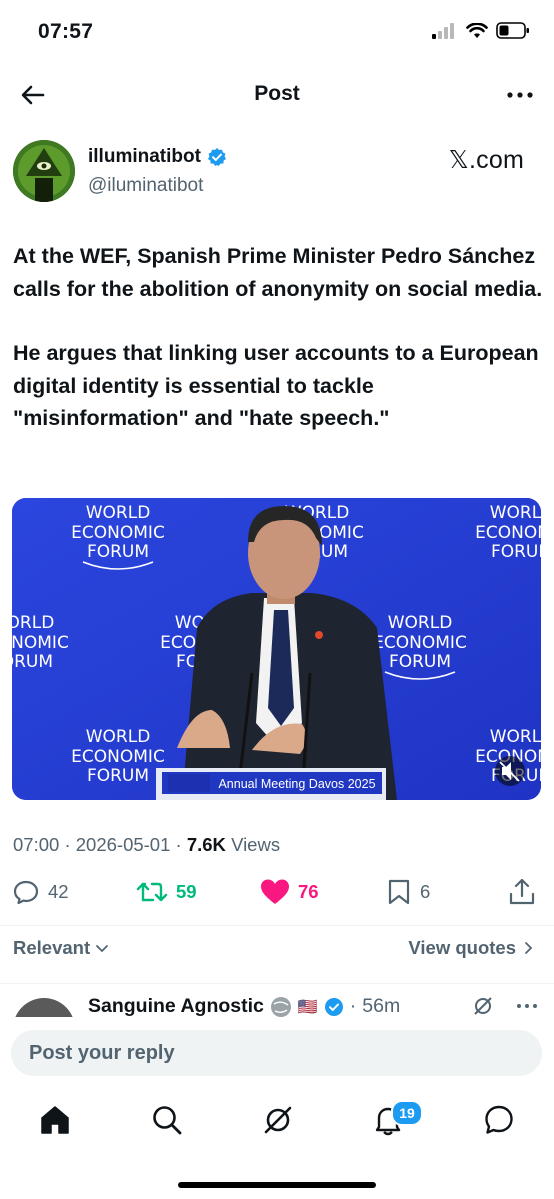  I want to click on repost-button: 59, so click(166, 892).